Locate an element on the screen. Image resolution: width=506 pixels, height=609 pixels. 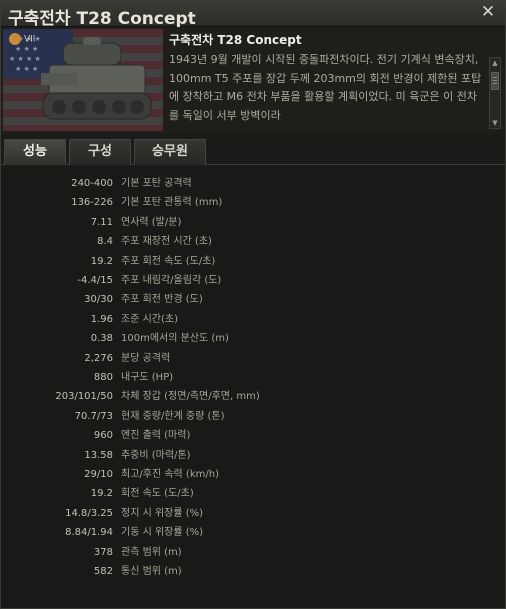
stat-value: -4.4/15 is located at coordinates (95, 280).